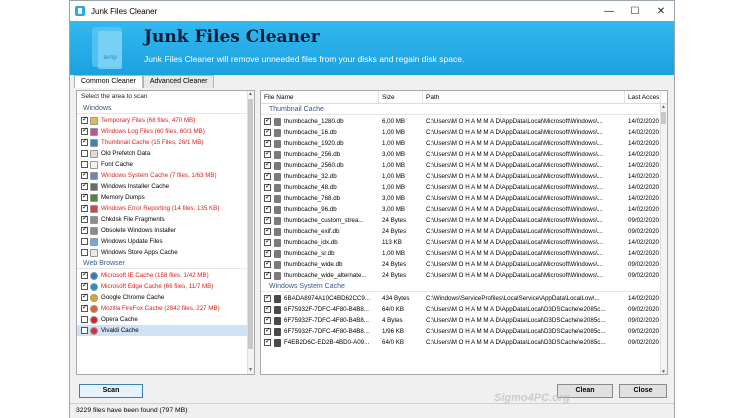 This screenshot has height=418, width=743. I want to click on scan-area-item: Vivaldi Cache, so click(165, 330).